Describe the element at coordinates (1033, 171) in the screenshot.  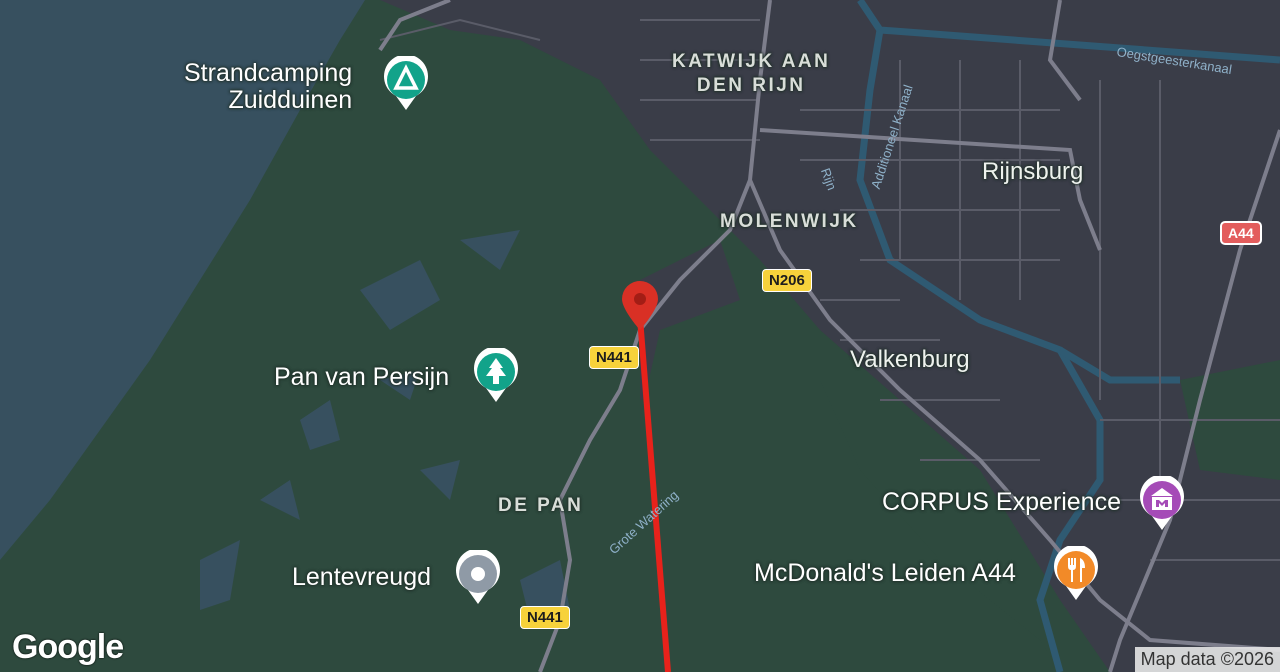
I see `place-label-rijnsburg: Rijnsburg` at that location.